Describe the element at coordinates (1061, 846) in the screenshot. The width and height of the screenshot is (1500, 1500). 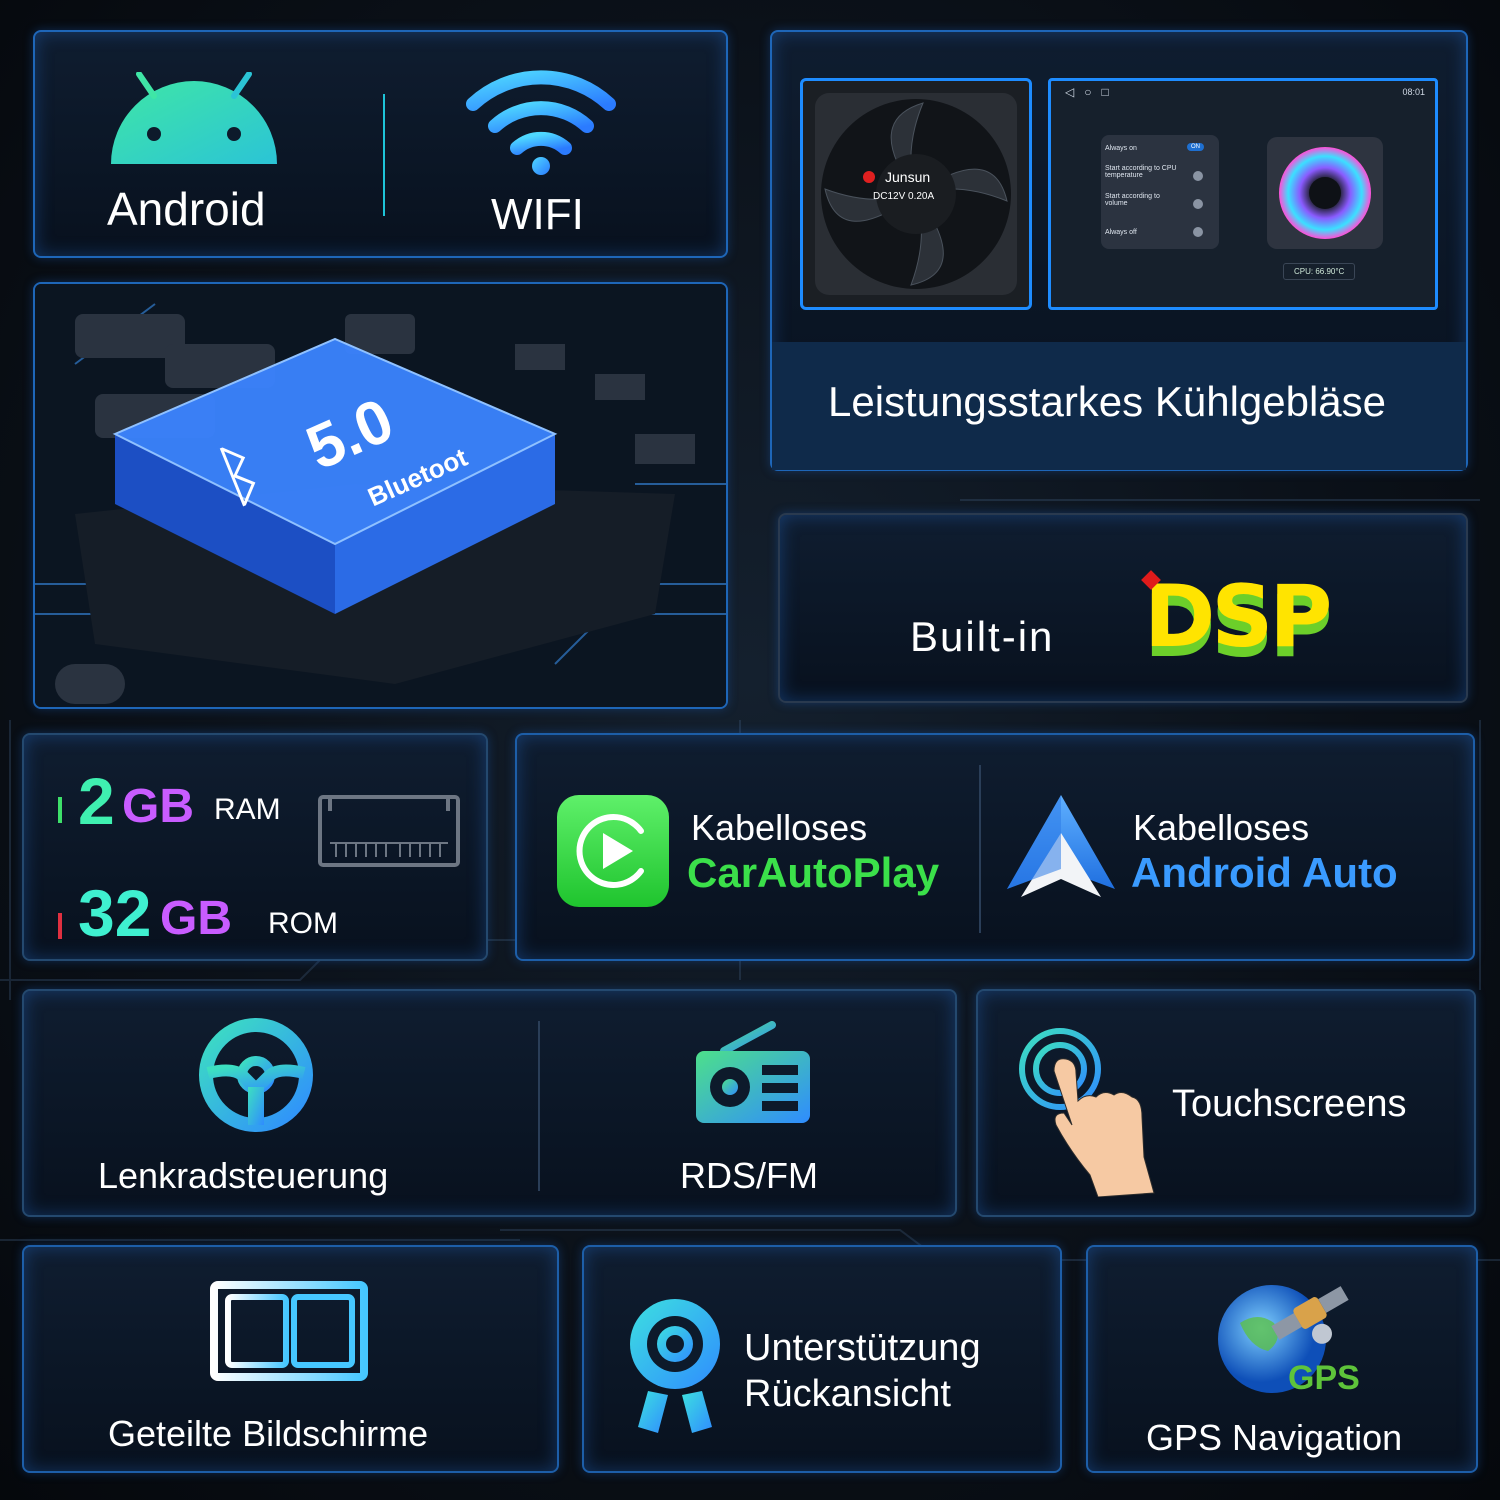
I see `android-auto-icon` at that location.